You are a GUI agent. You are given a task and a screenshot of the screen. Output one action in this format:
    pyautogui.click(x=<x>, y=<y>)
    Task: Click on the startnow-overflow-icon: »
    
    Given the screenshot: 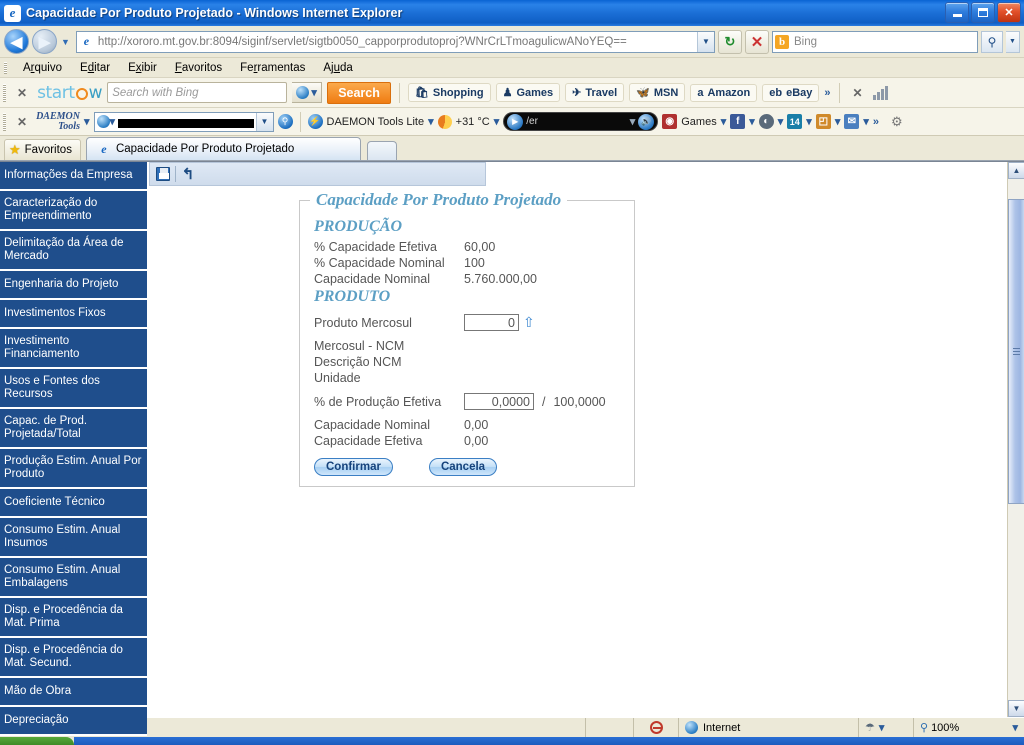 What is the action you would take?
    pyautogui.click(x=827, y=93)
    